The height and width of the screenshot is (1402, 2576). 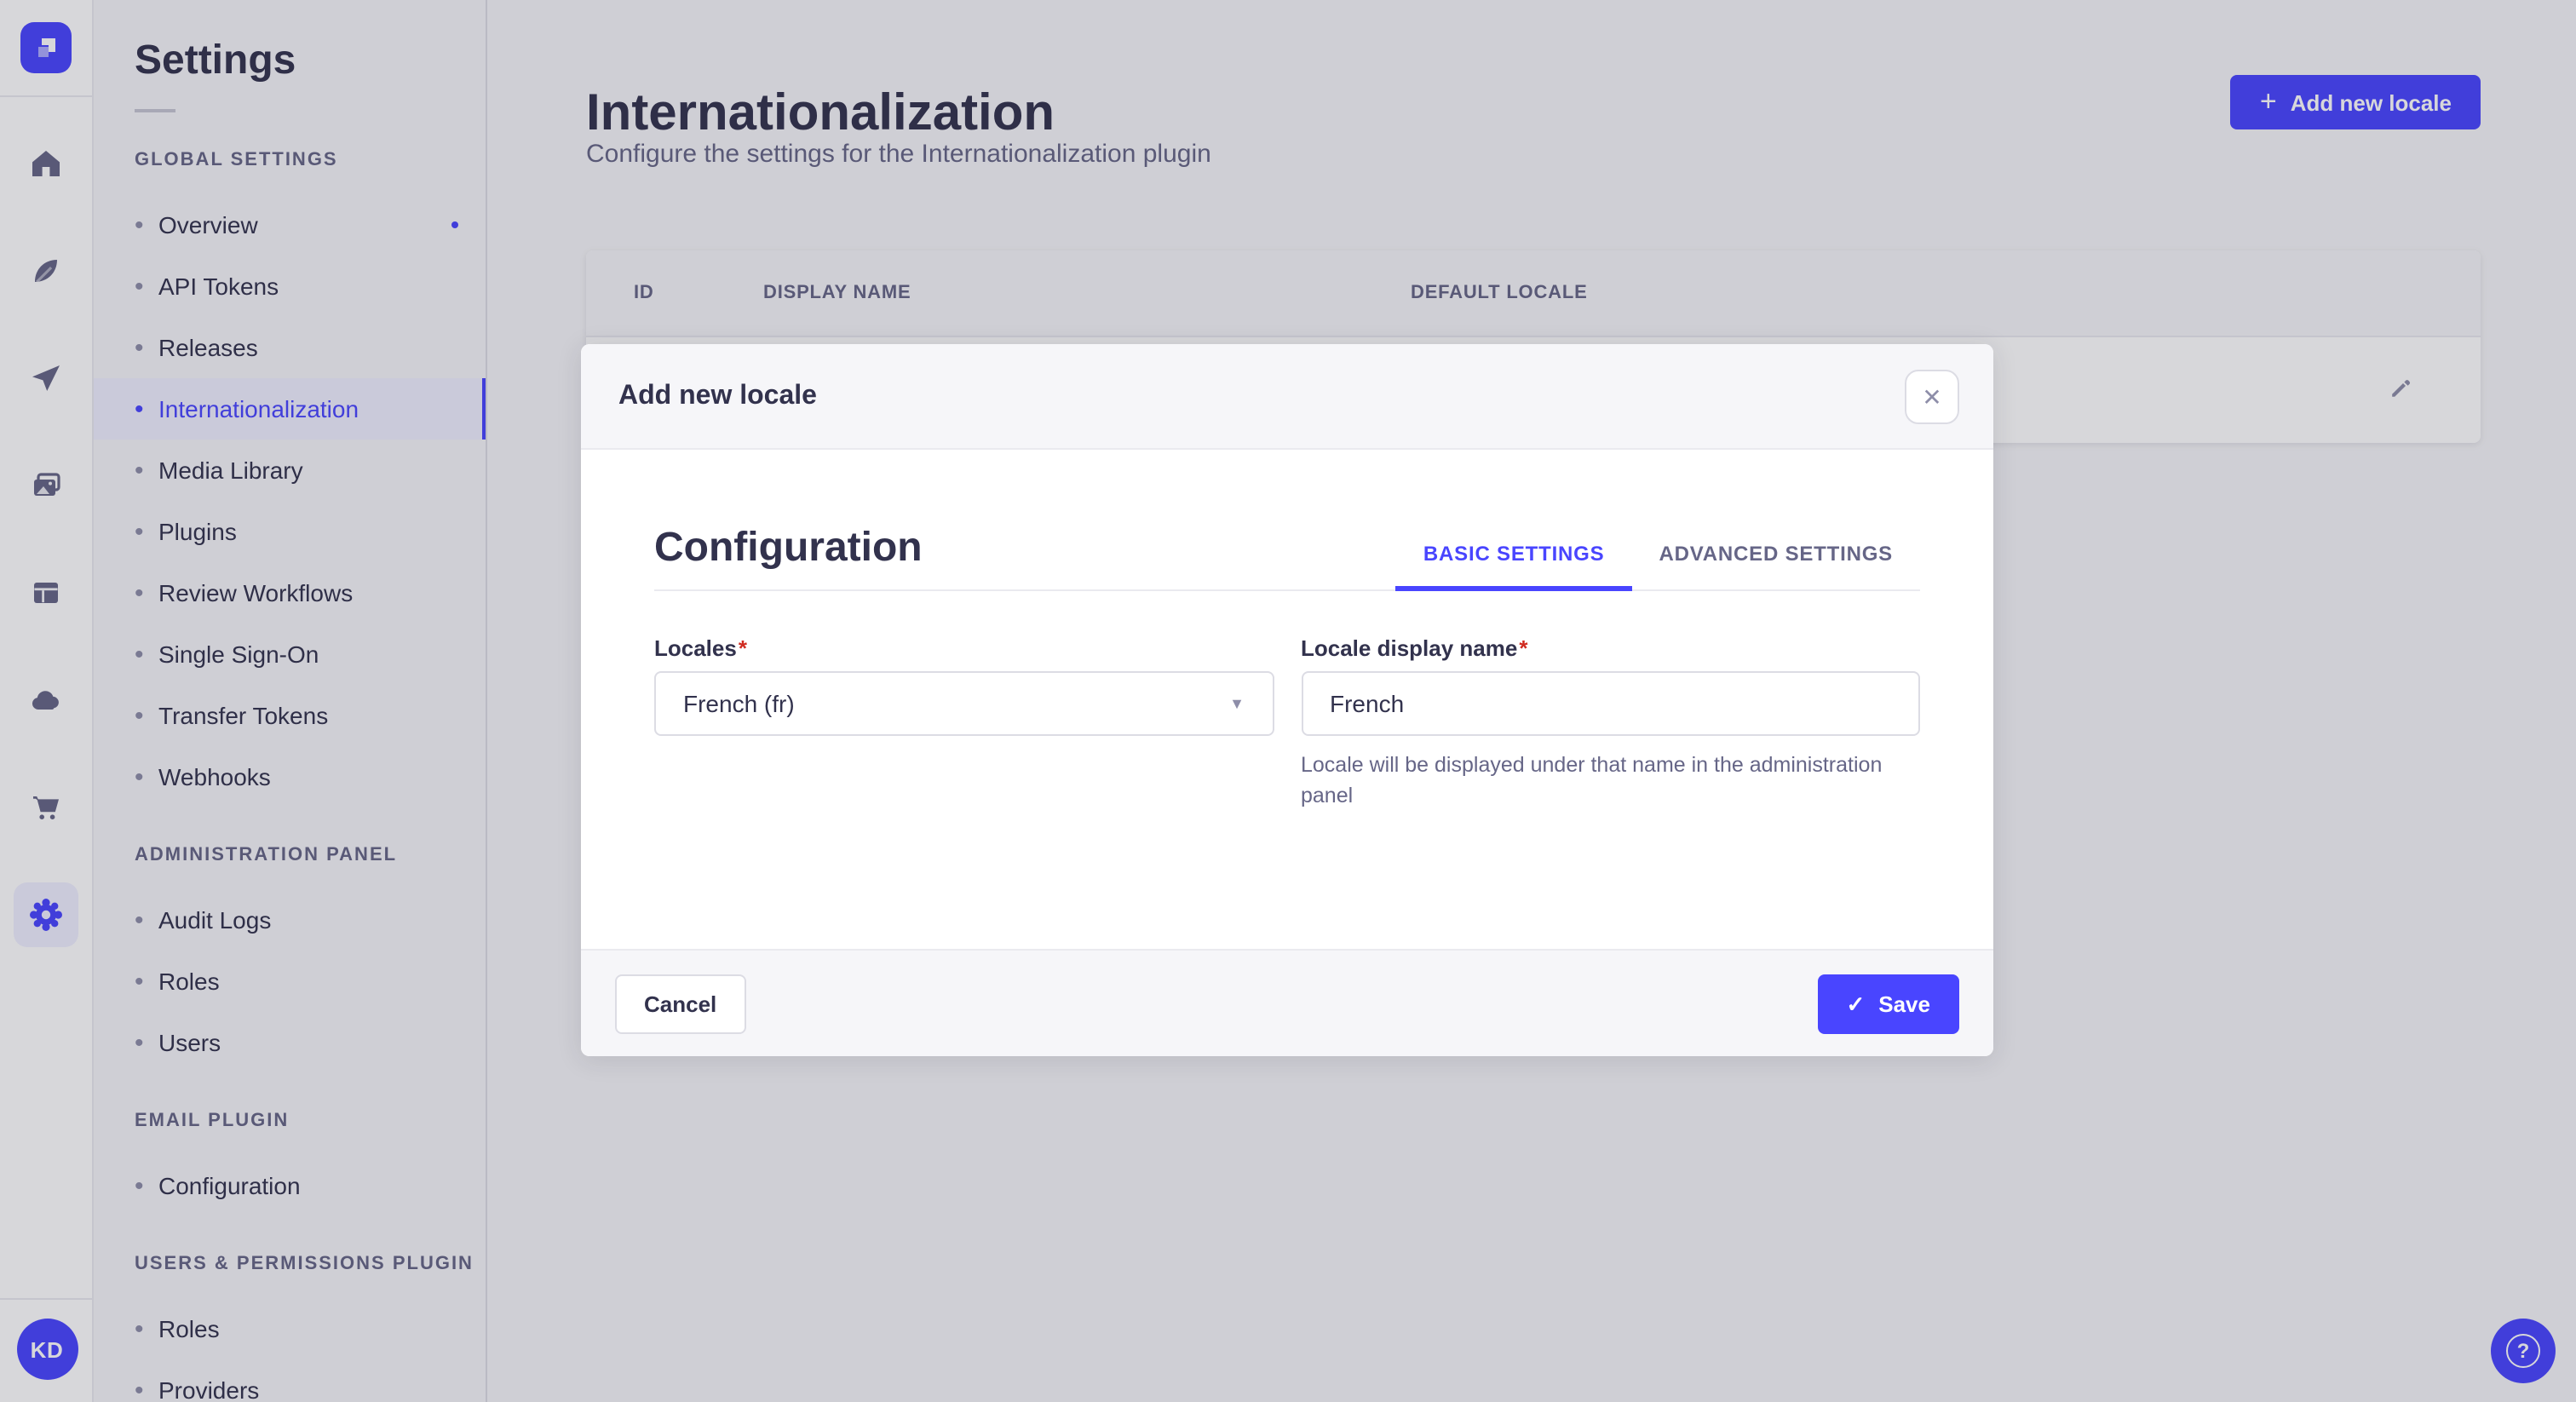 I want to click on close-icon: ✕, so click(x=1932, y=396).